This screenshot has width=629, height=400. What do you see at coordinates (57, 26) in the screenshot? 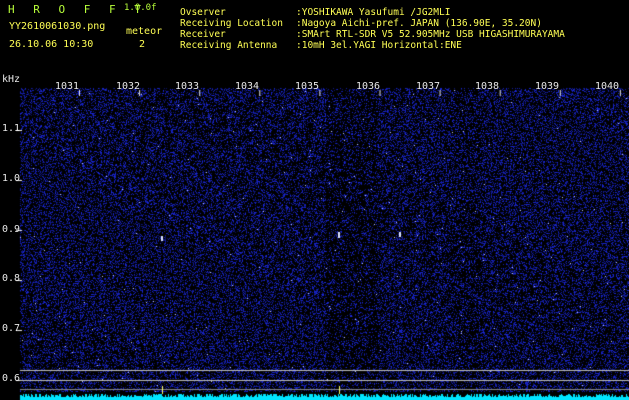
I see `image-filename: YY2610061030.png` at bounding box center [57, 26].